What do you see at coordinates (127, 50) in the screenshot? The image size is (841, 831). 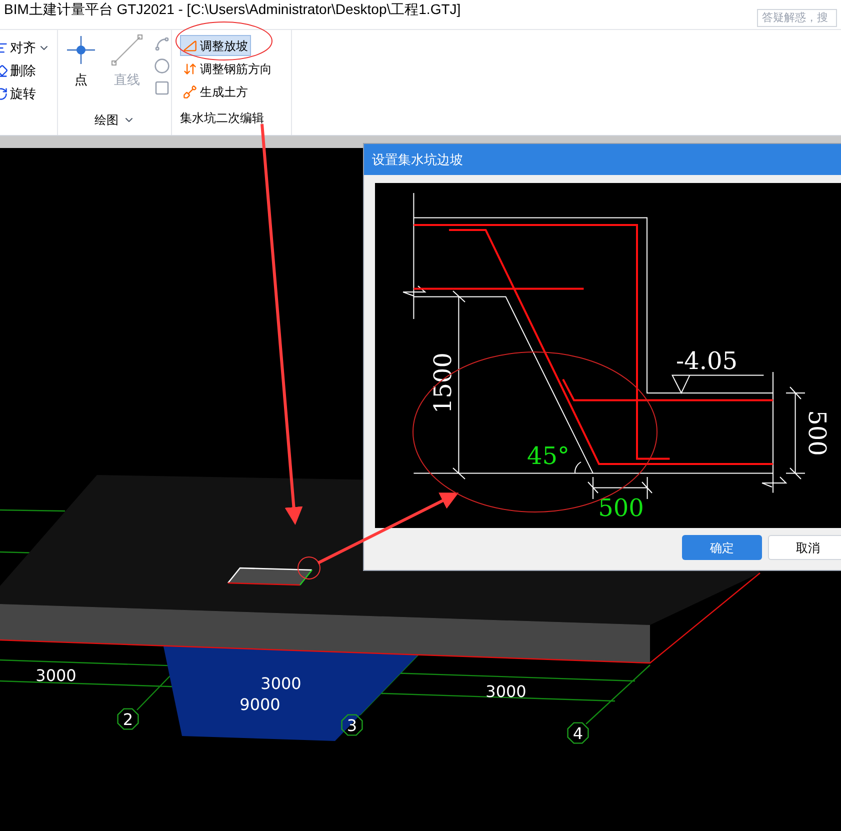 I see `line-icon` at bounding box center [127, 50].